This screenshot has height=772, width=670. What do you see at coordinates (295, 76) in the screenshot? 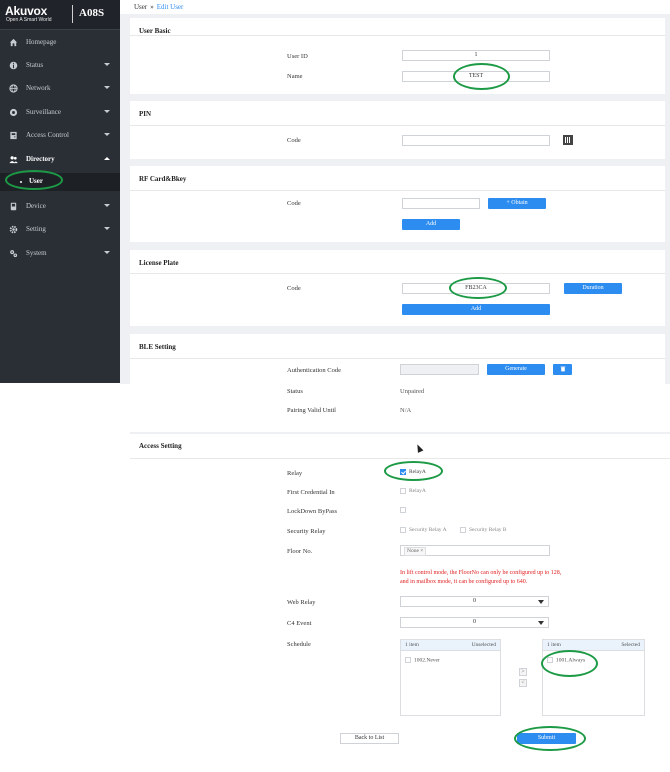
I see `name-label: Name` at bounding box center [295, 76].